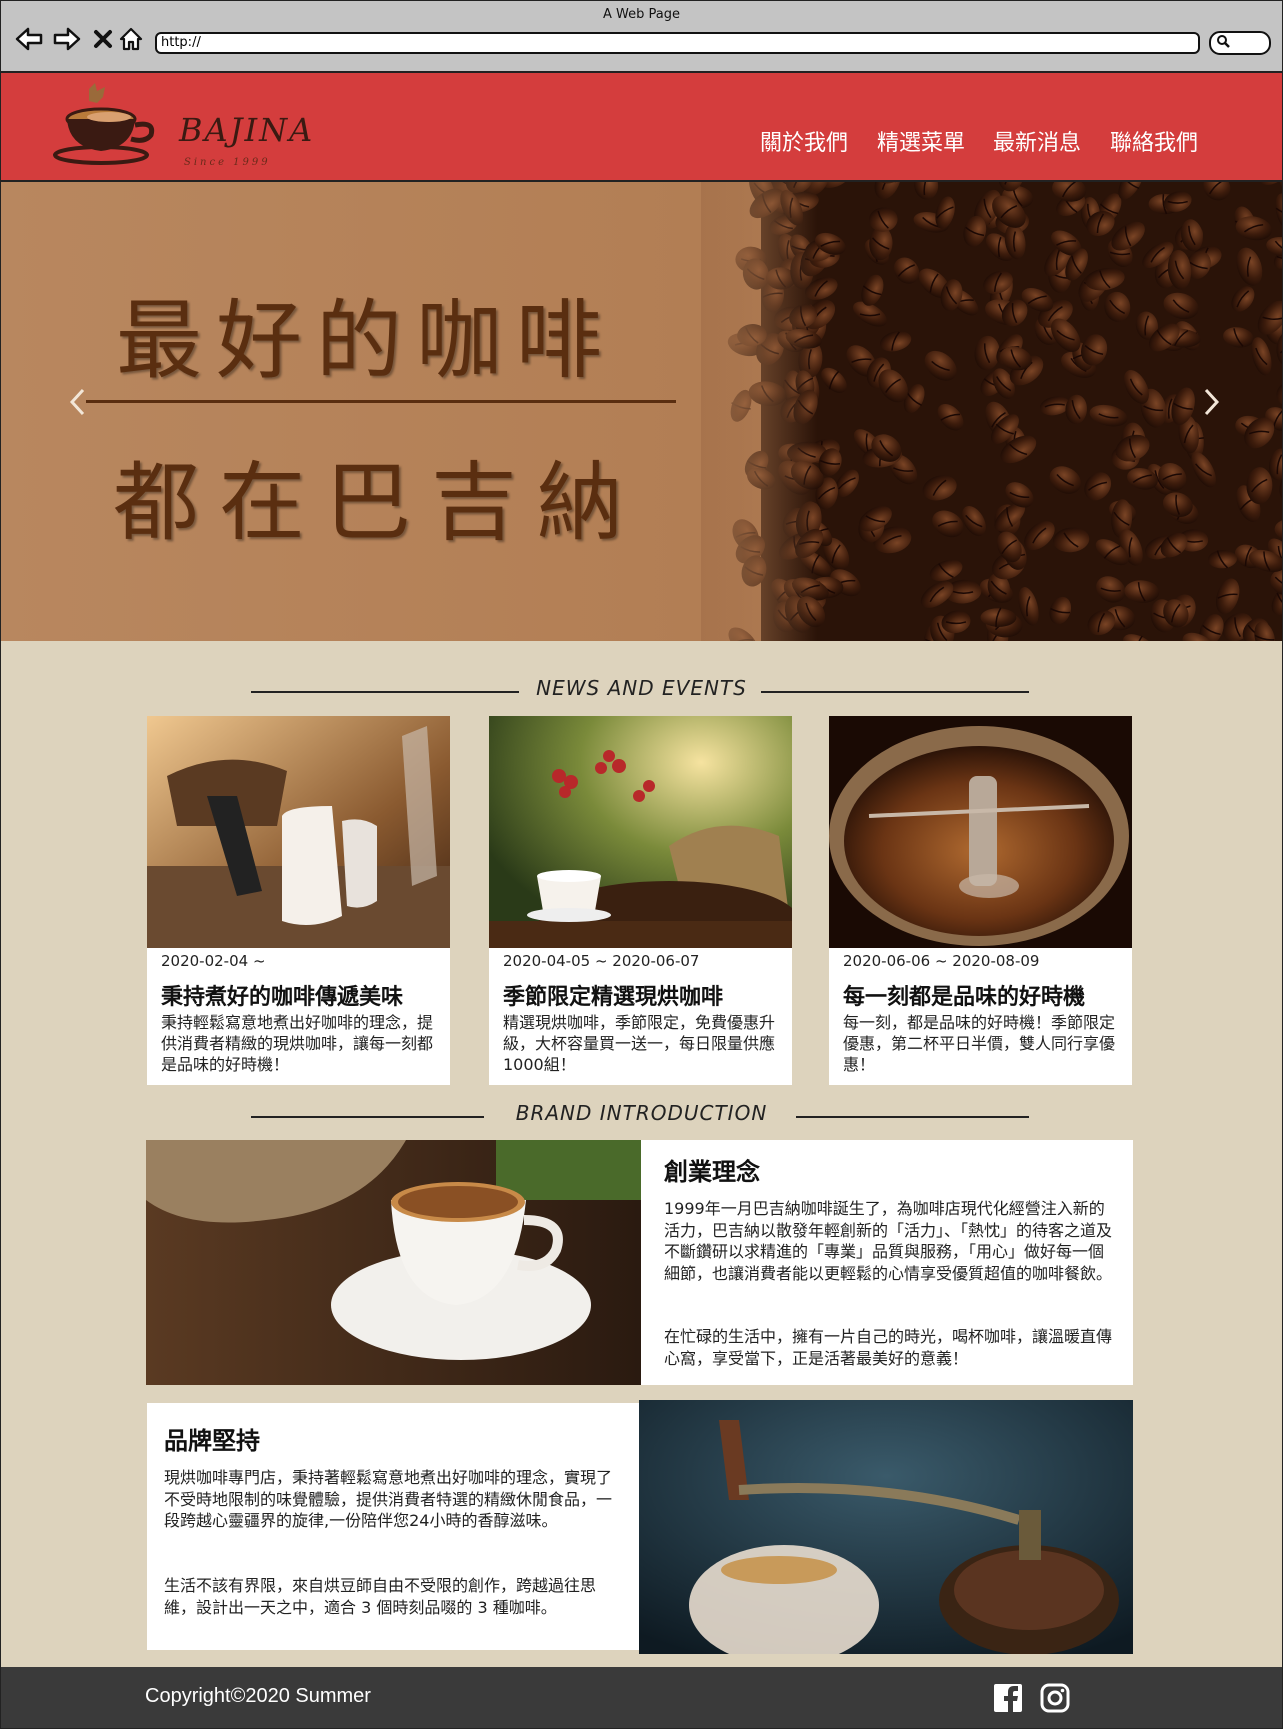 The image size is (1283, 1729). Describe the element at coordinates (991, 411) in the screenshot. I see `coffee-beans-image` at that location.